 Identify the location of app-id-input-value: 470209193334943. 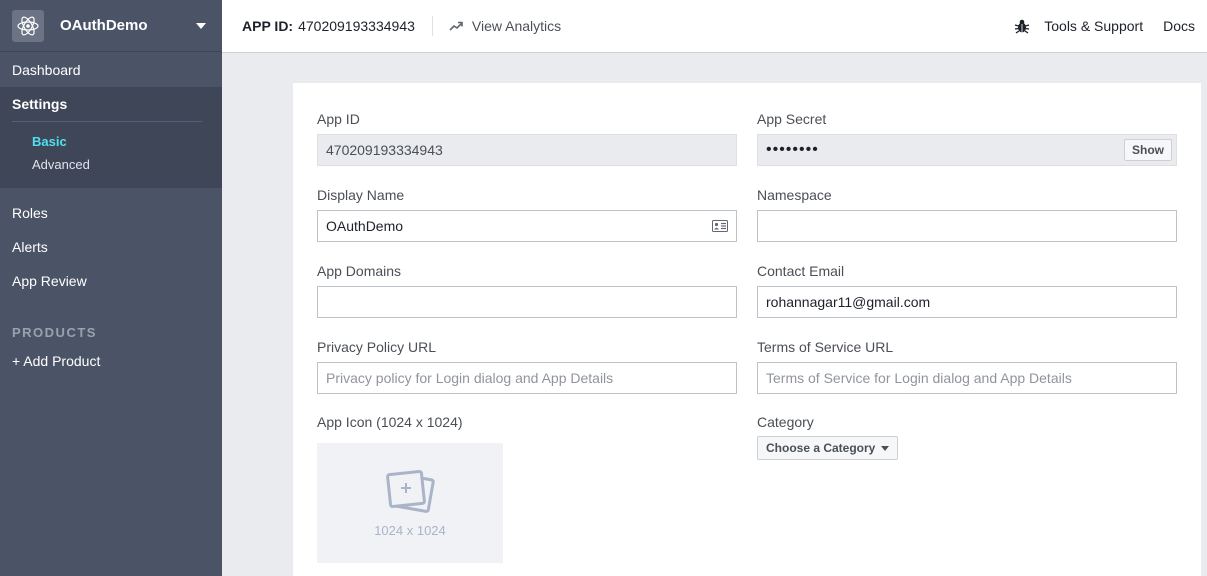
(384, 150).